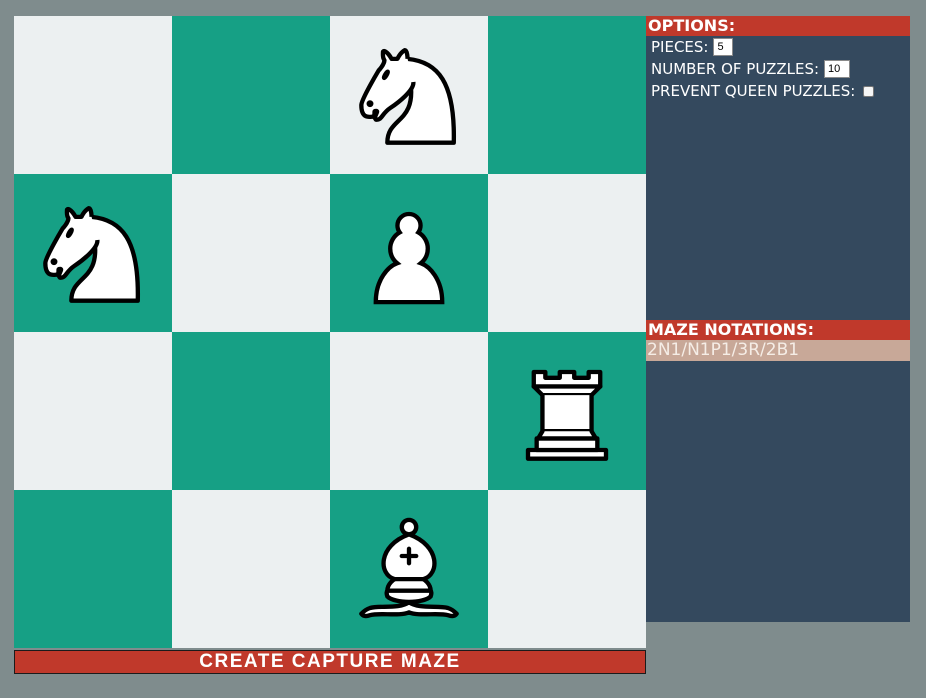 The image size is (926, 698). Describe the element at coordinates (869, 91) in the screenshot. I see `prevent-queen-checkbox` at that location.